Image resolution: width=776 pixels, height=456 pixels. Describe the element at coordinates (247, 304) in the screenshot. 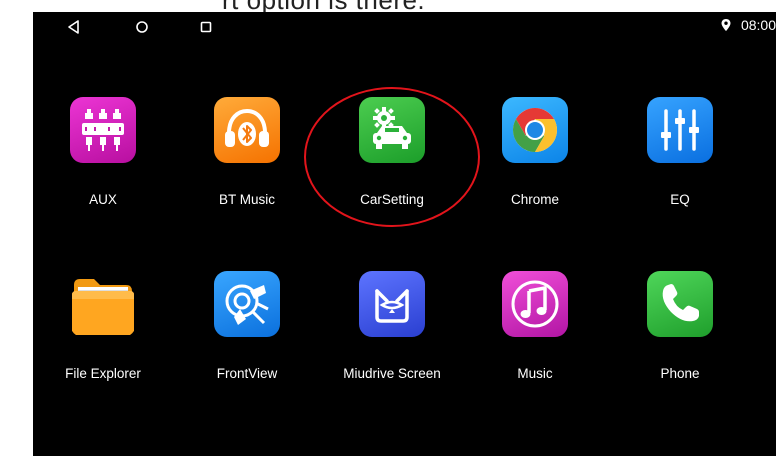

I see `frontview-icon` at that location.